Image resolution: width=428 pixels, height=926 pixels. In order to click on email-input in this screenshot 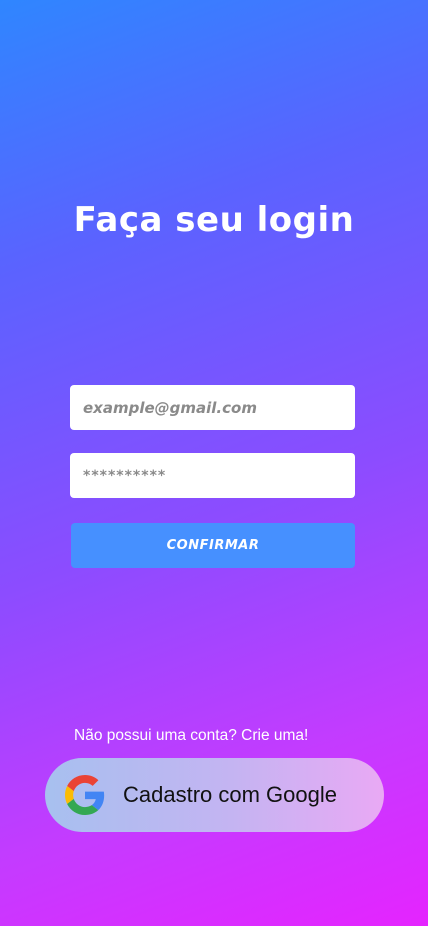, I will do `click(212, 407)`.